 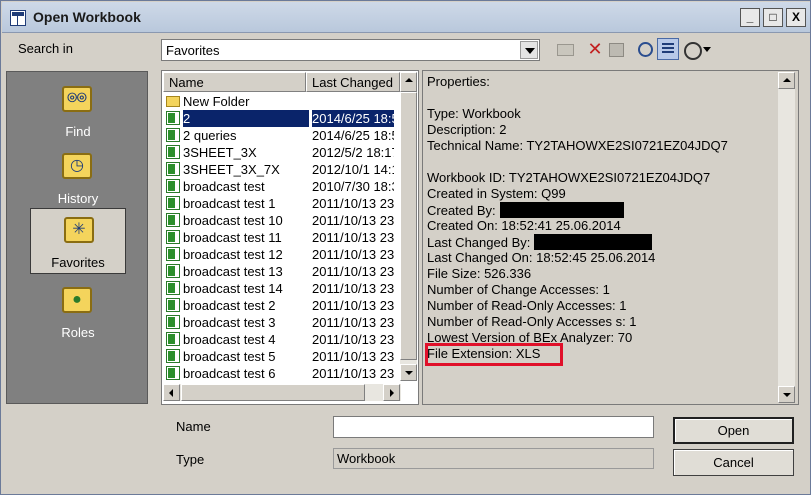 What do you see at coordinates (353, 186) in the screenshot?
I see `file-date: 2010/7/30 18:38` at bounding box center [353, 186].